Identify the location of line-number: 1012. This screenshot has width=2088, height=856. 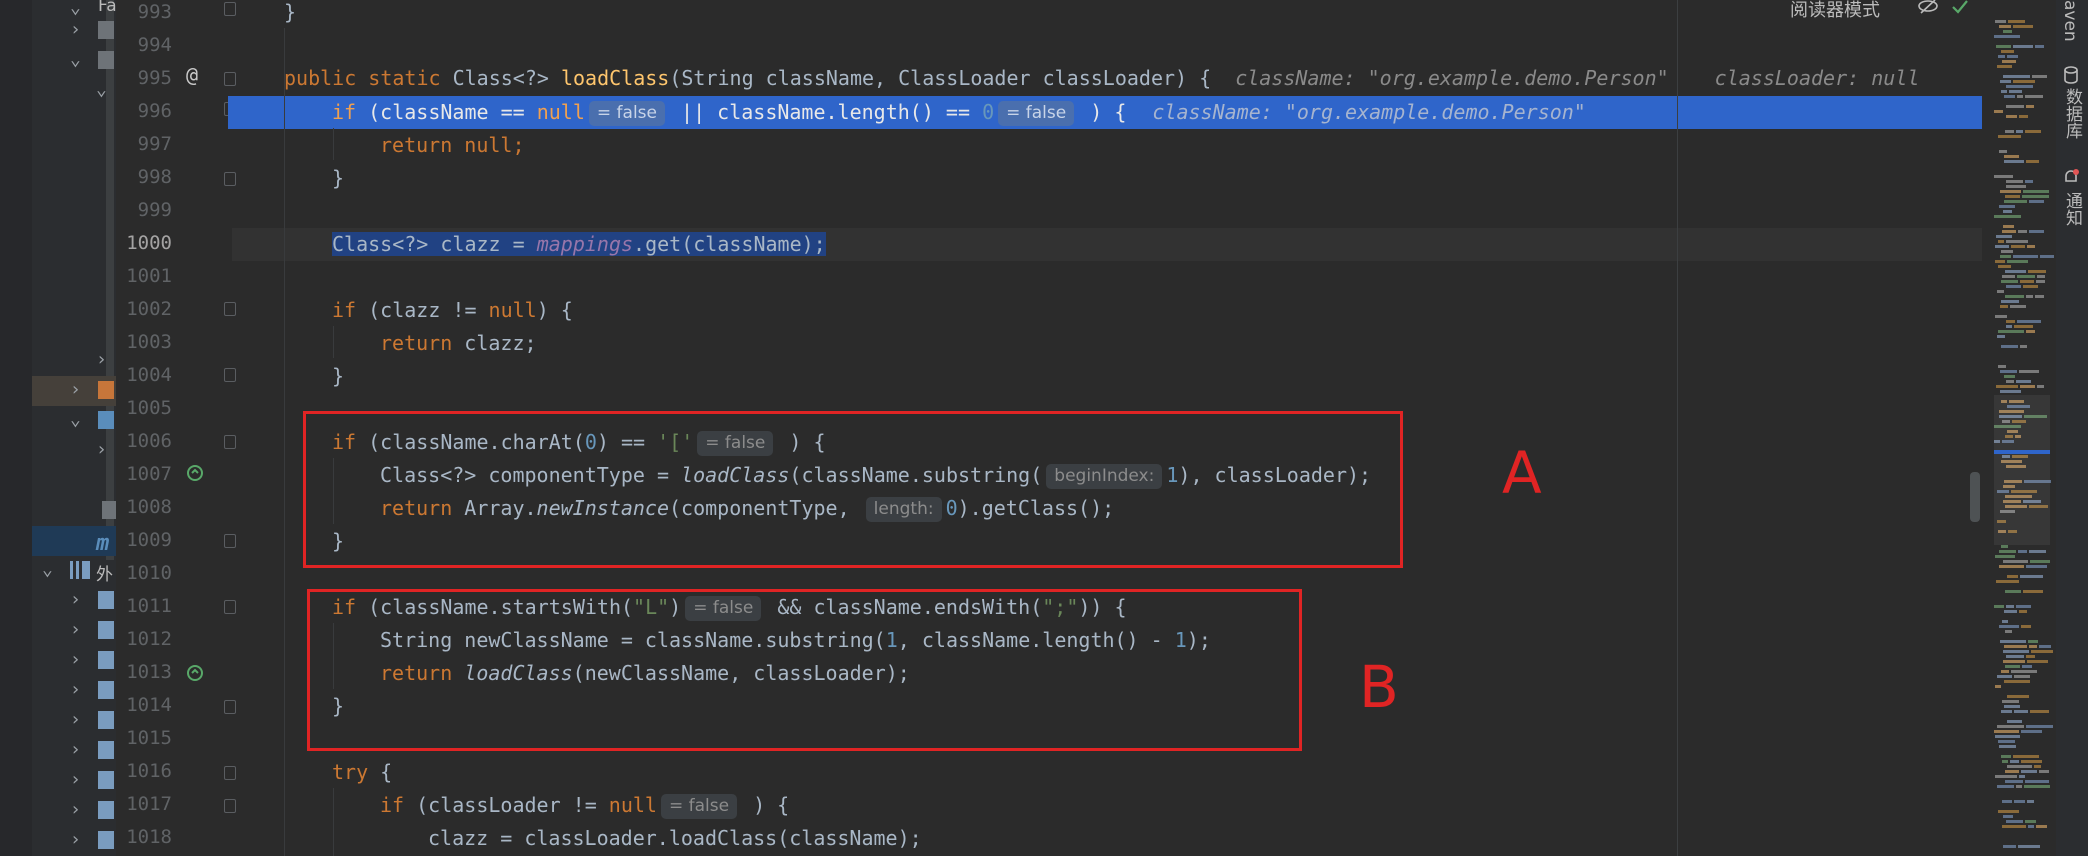
(144, 639).